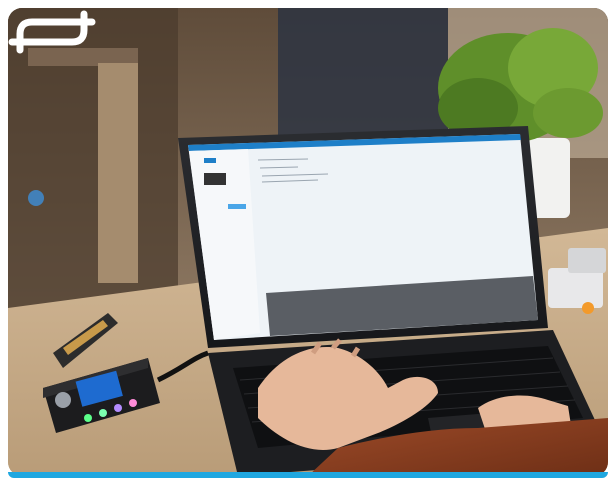  Describe the element at coordinates (210, 160) in the screenshot. I see `screen-tab-button` at that location.